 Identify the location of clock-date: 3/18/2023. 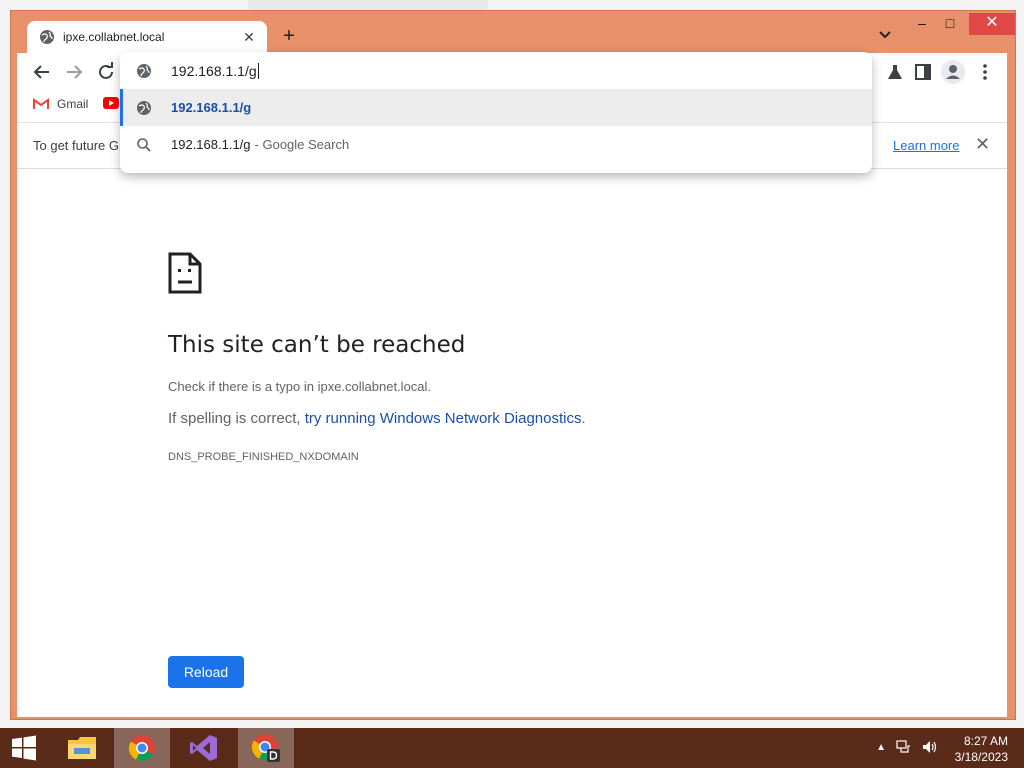
(981, 757).